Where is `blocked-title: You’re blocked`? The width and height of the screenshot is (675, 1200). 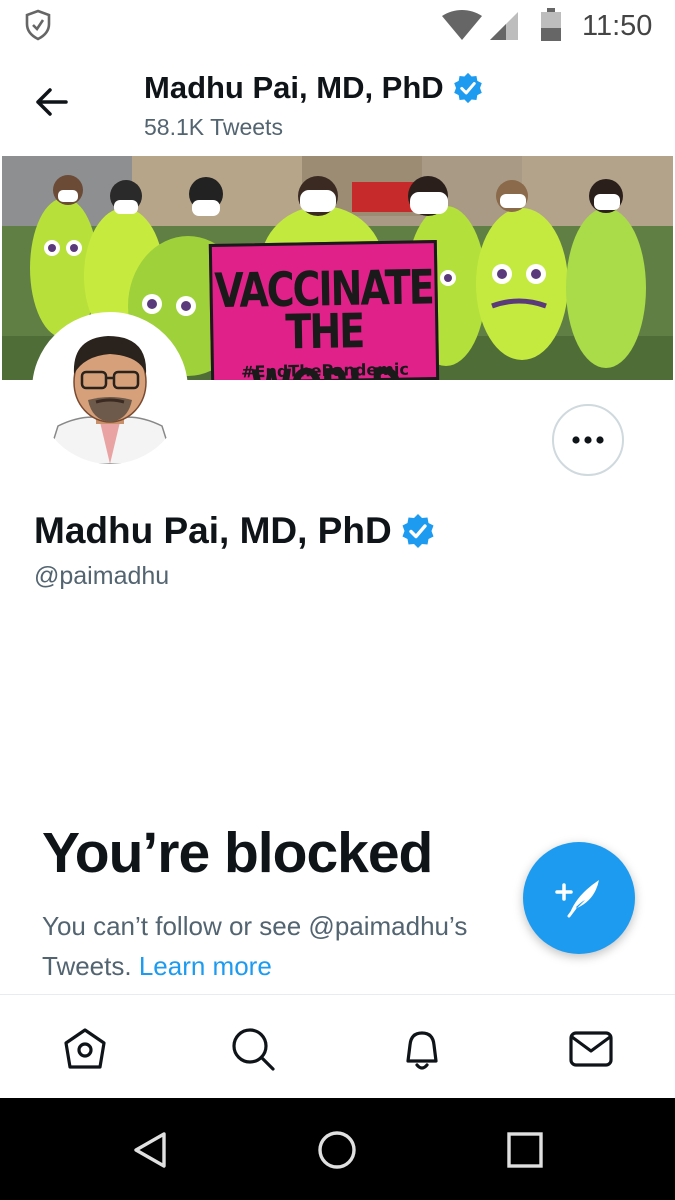 blocked-title: You’re blocked is located at coordinates (237, 853).